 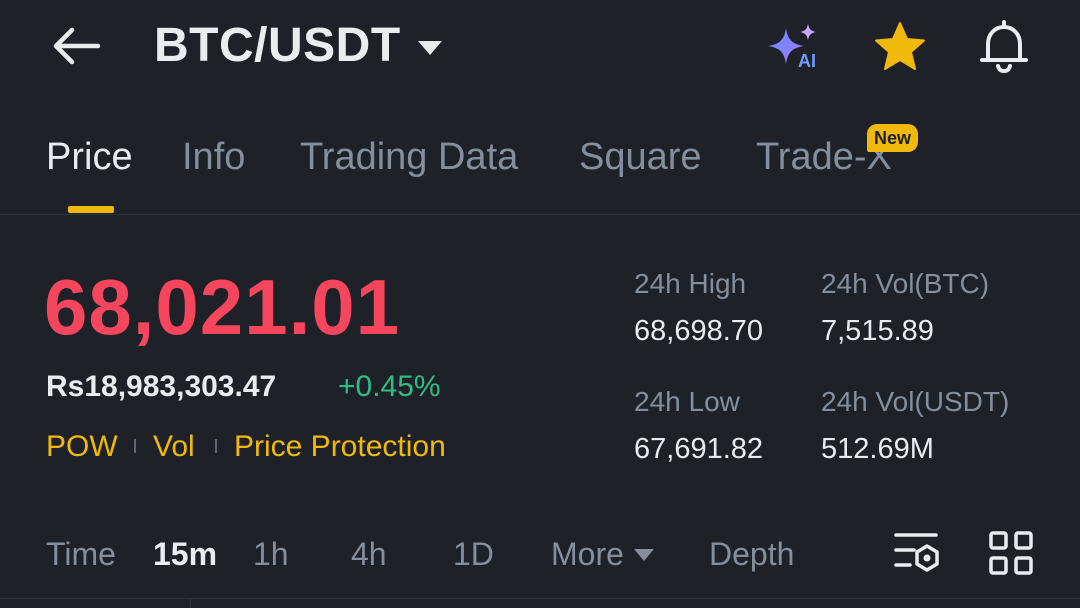 What do you see at coordinates (699, 449) in the screenshot?
I see `low-24h-value: 67,691.82` at bounding box center [699, 449].